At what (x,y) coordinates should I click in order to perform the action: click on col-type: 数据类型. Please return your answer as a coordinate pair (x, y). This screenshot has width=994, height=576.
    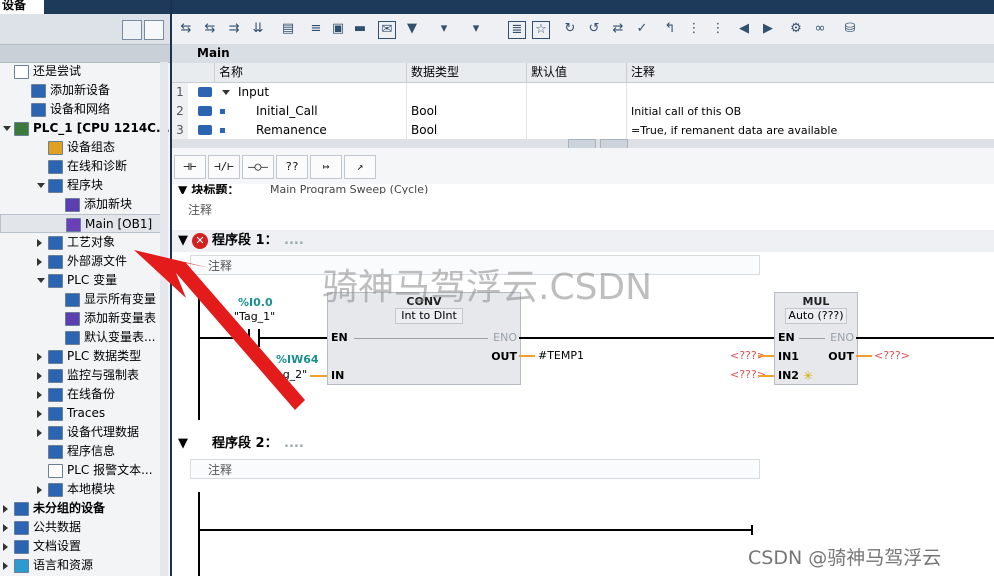
    Looking at the image, I should click on (466, 72).